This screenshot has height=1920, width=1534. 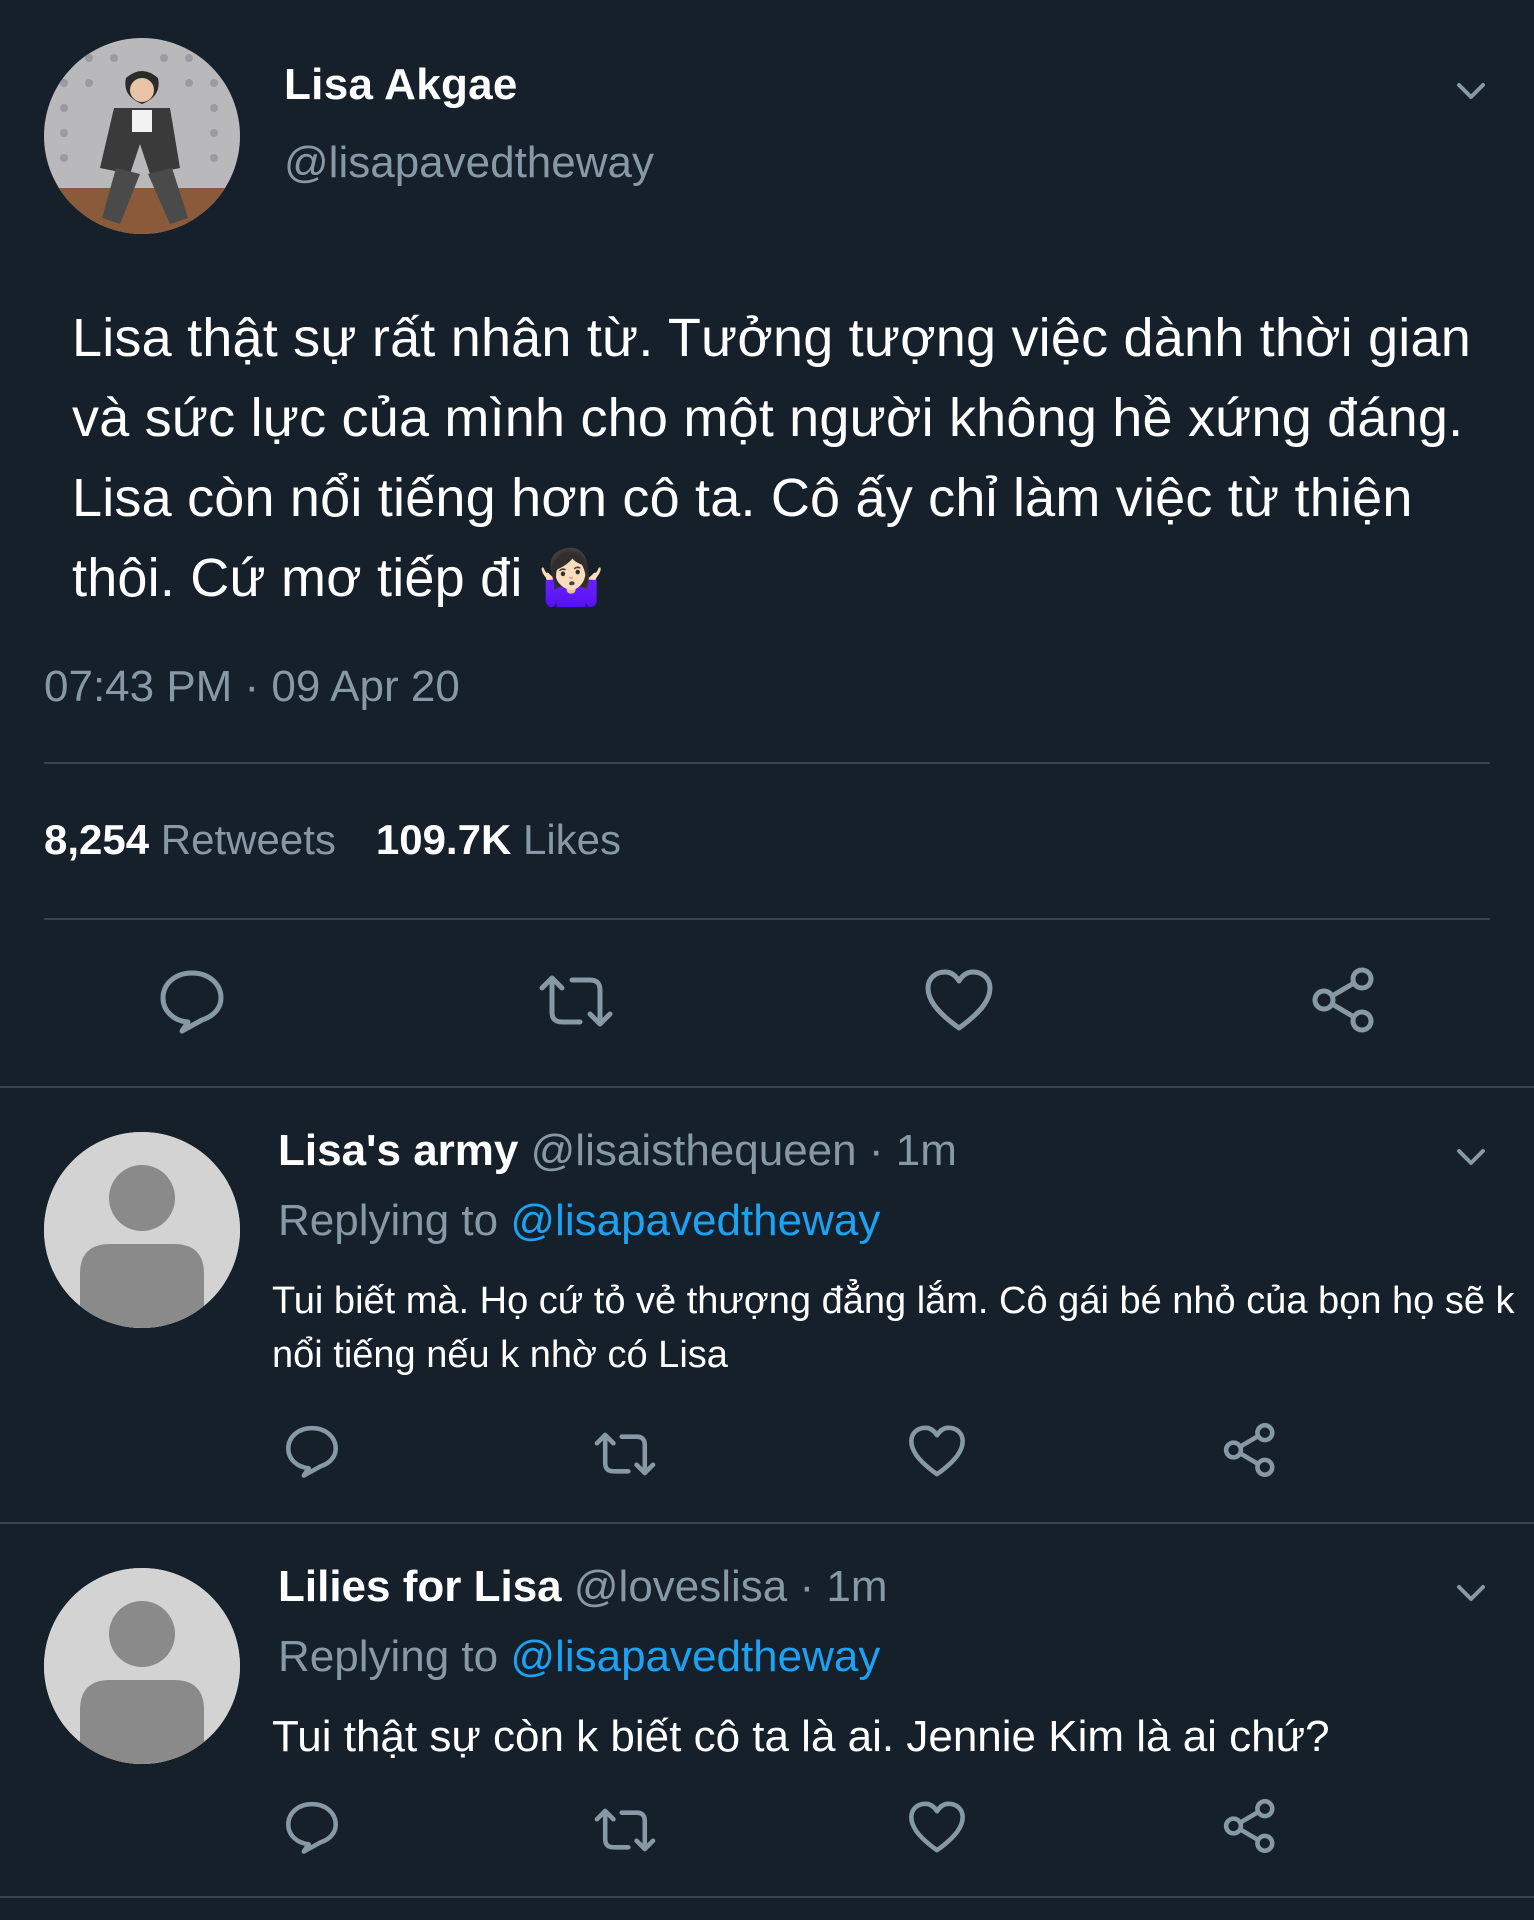 What do you see at coordinates (571, 578) in the screenshot?
I see `shrug-emoji: 🤷🏻‍♀️` at bounding box center [571, 578].